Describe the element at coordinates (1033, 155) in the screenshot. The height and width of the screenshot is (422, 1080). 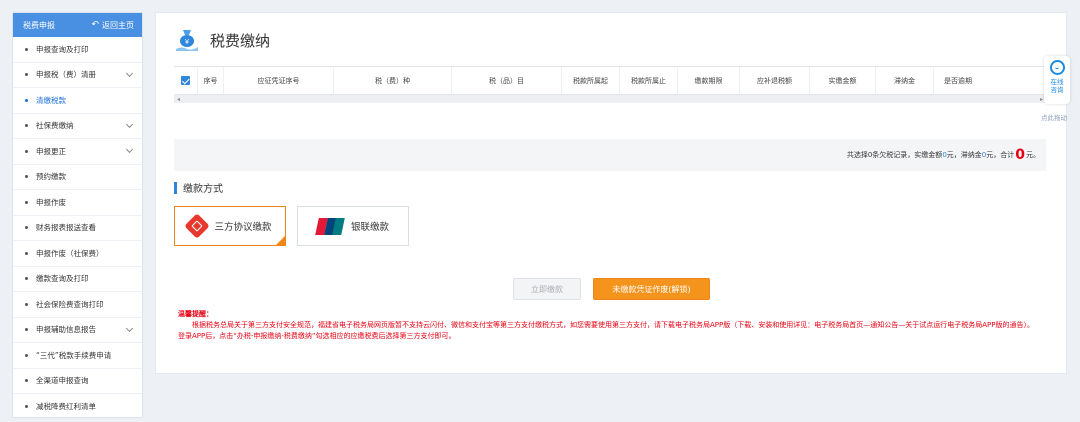
I see `summary-suffix: 元。` at that location.